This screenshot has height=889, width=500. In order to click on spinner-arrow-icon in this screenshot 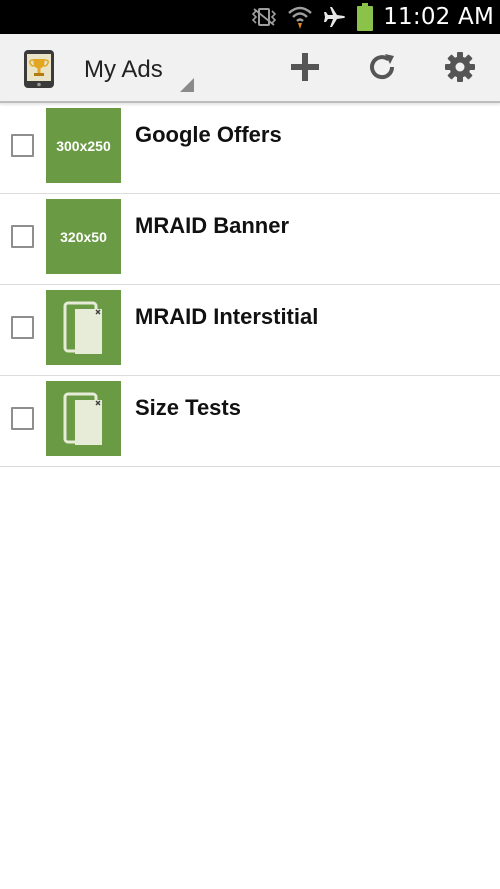, I will do `click(187, 85)`.